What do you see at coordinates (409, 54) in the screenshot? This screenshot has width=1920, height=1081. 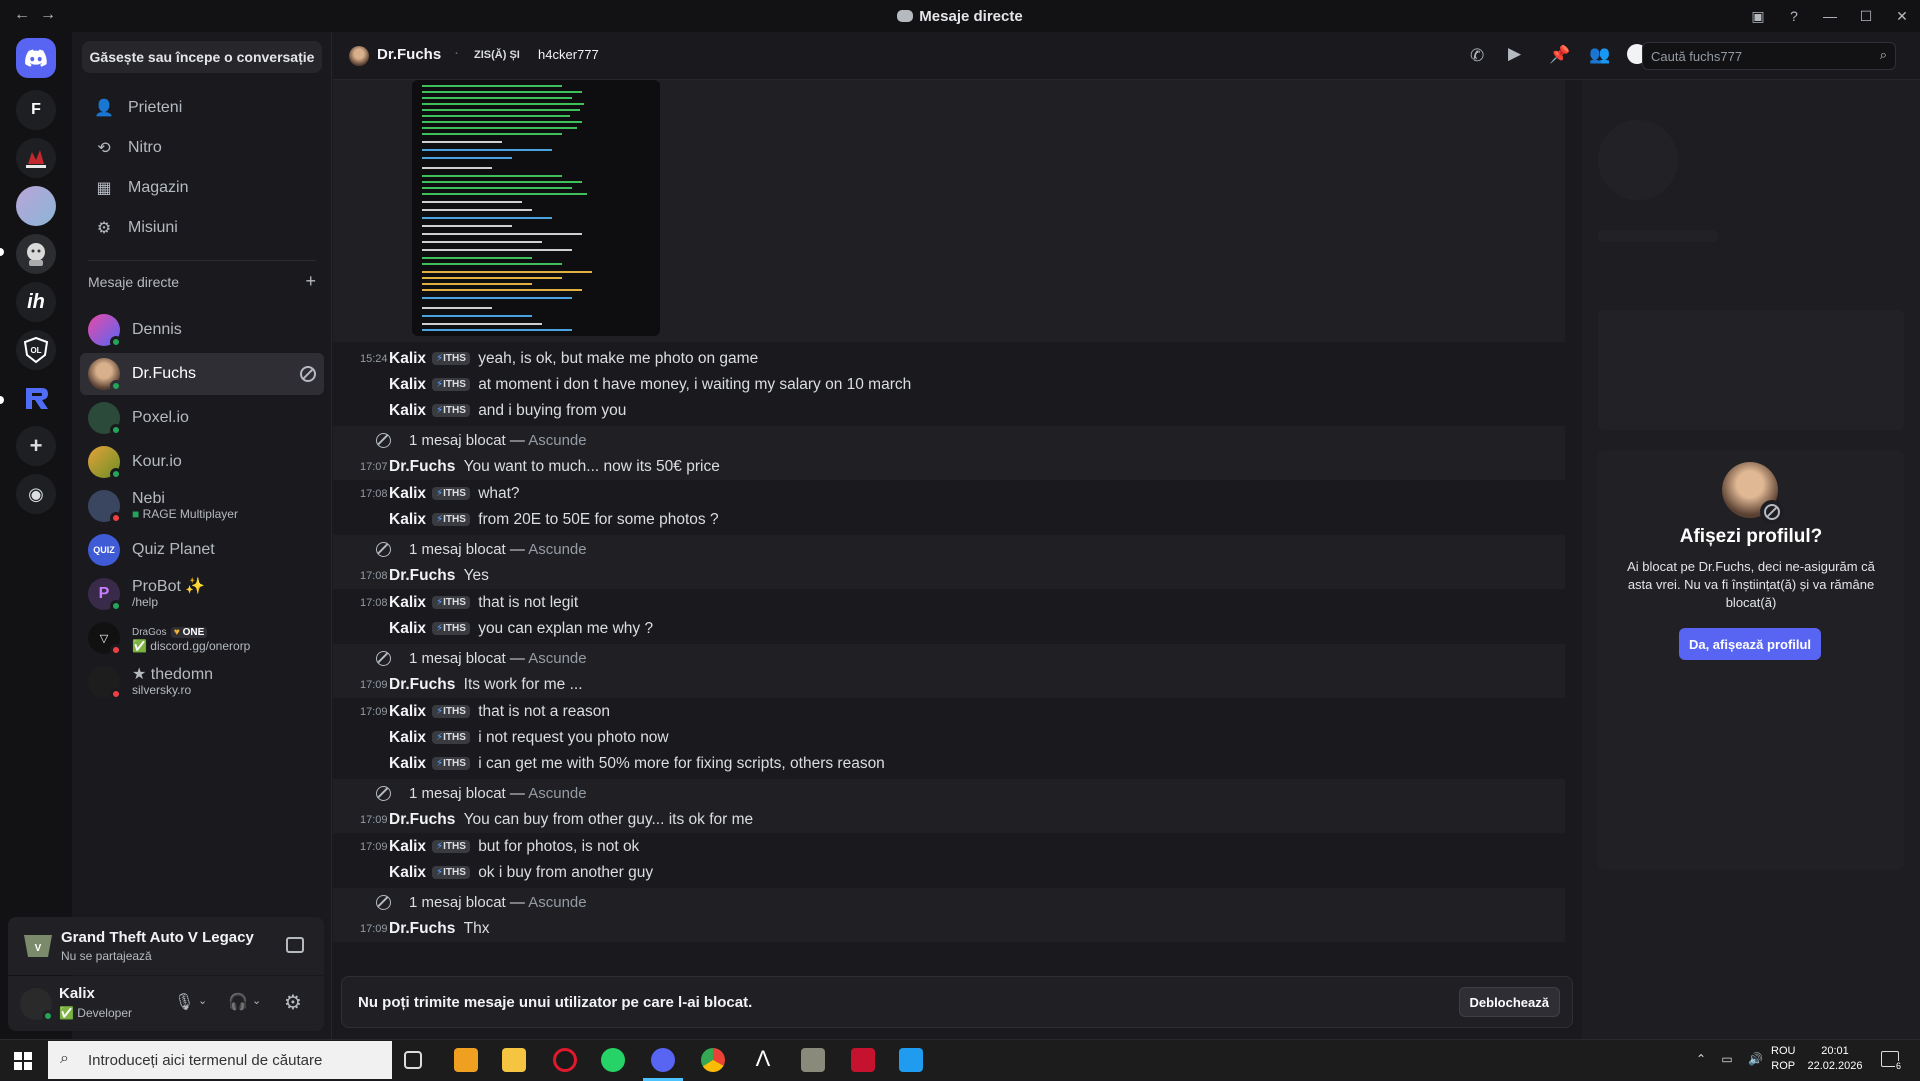 I see `chat-title: Dr.Fuchs` at bounding box center [409, 54].